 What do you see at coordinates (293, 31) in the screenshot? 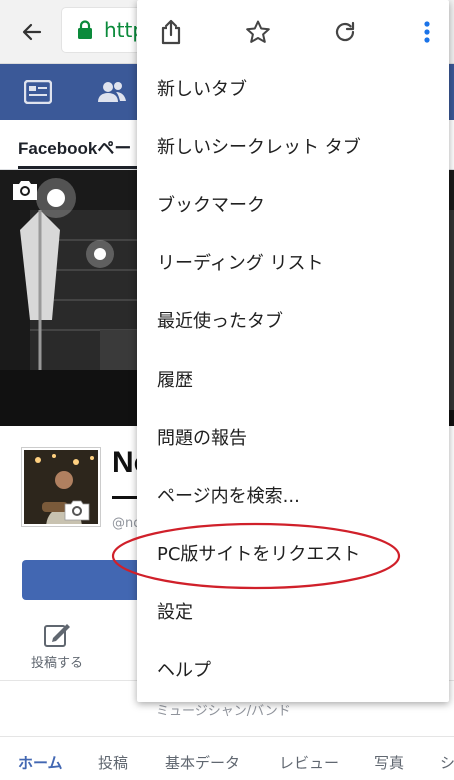
I see `menu-header` at bounding box center [293, 31].